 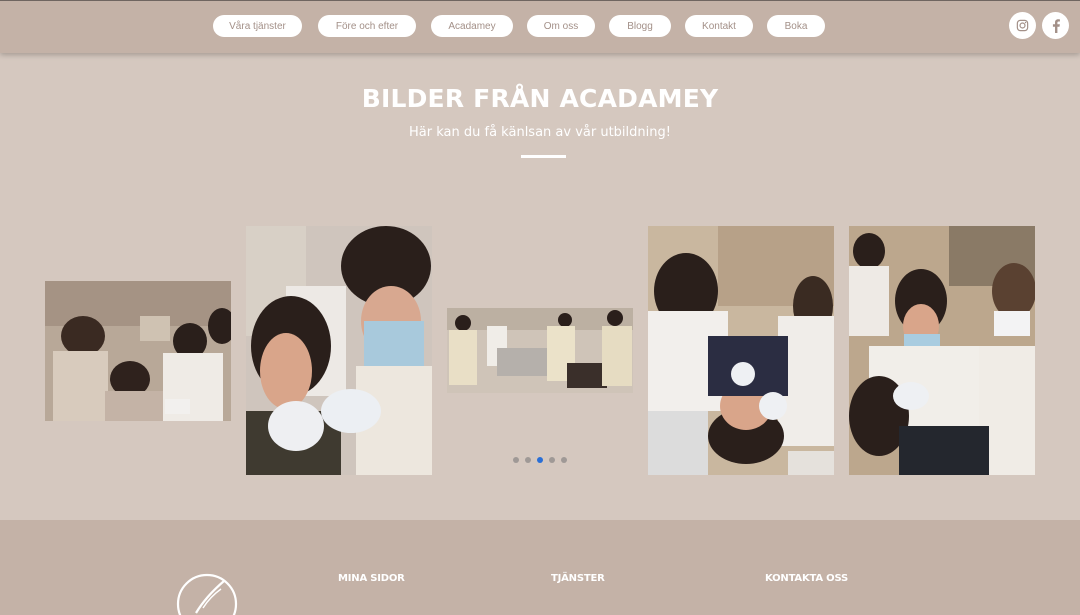 I want to click on clinic-training-photo, so click(x=138, y=351).